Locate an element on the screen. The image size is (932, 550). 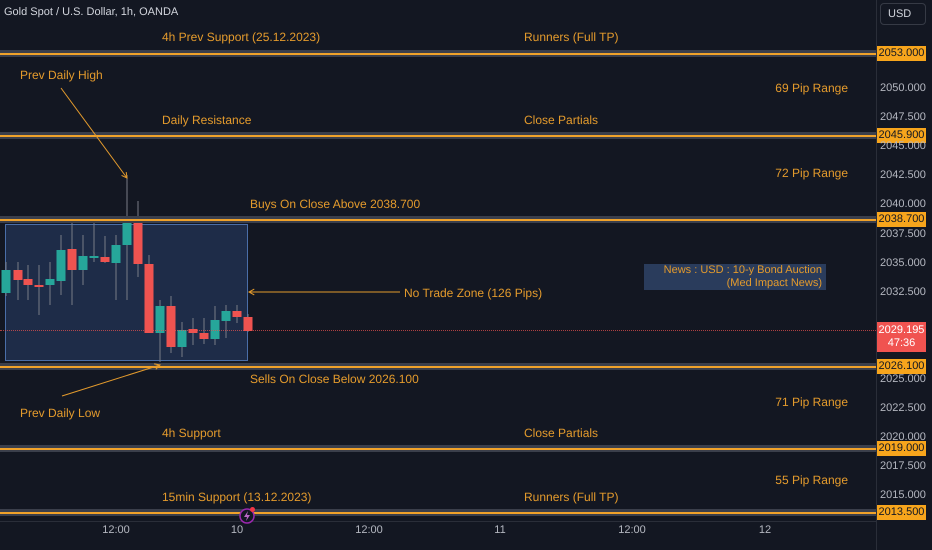
price-axis-label: 2050.000 is located at coordinates (903, 88).